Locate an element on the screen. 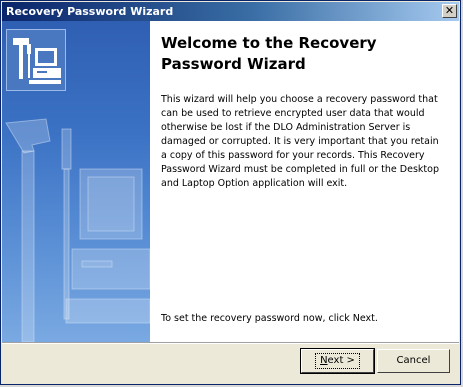 The width and height of the screenshot is (463, 387). cancel-button: Cancel is located at coordinates (413, 361).